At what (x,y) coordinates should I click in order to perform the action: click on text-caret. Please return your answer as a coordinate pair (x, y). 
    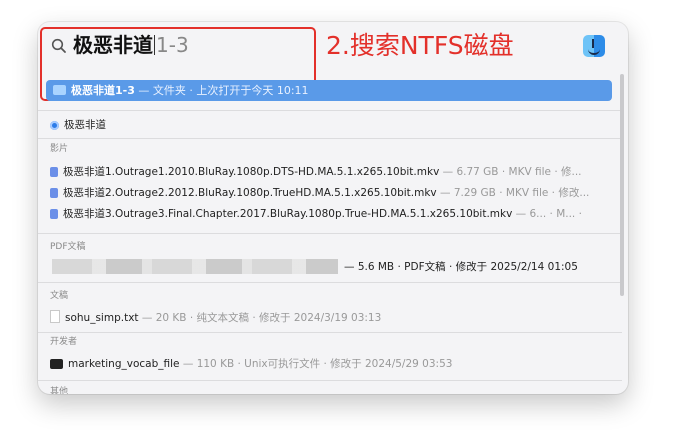
    Looking at the image, I should click on (154, 45).